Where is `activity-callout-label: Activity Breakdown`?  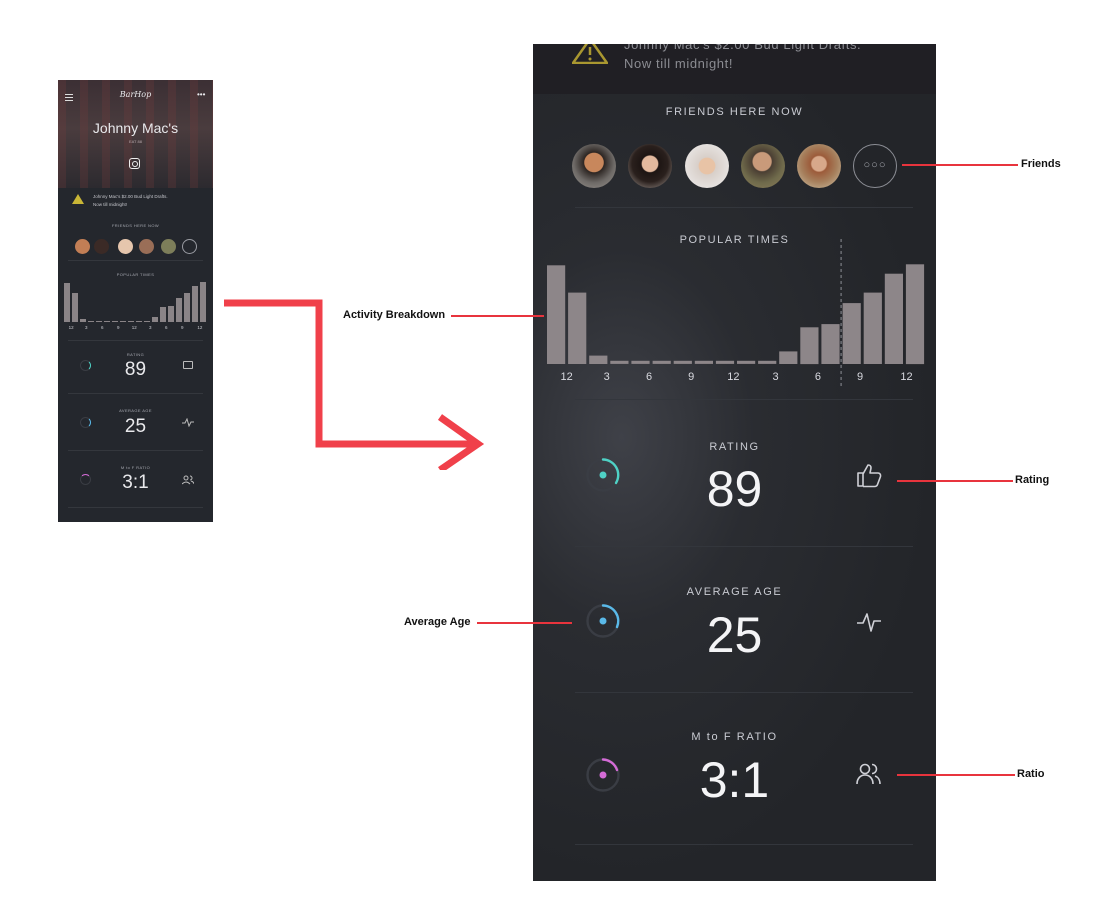 activity-callout-label: Activity Breakdown is located at coordinates (394, 315).